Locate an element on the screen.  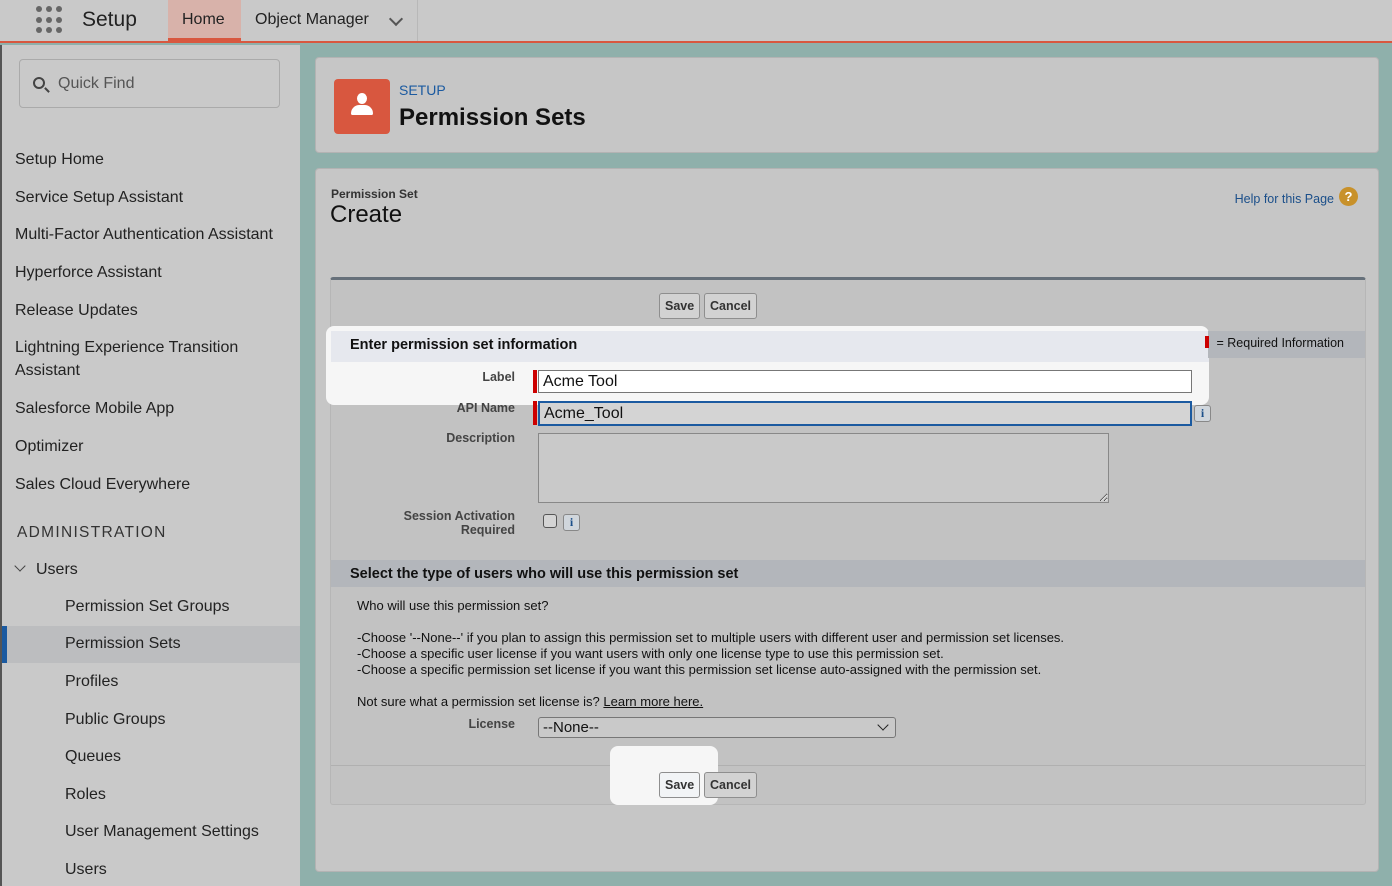
sidebar-item-queues: Queues is located at coordinates (151, 757).